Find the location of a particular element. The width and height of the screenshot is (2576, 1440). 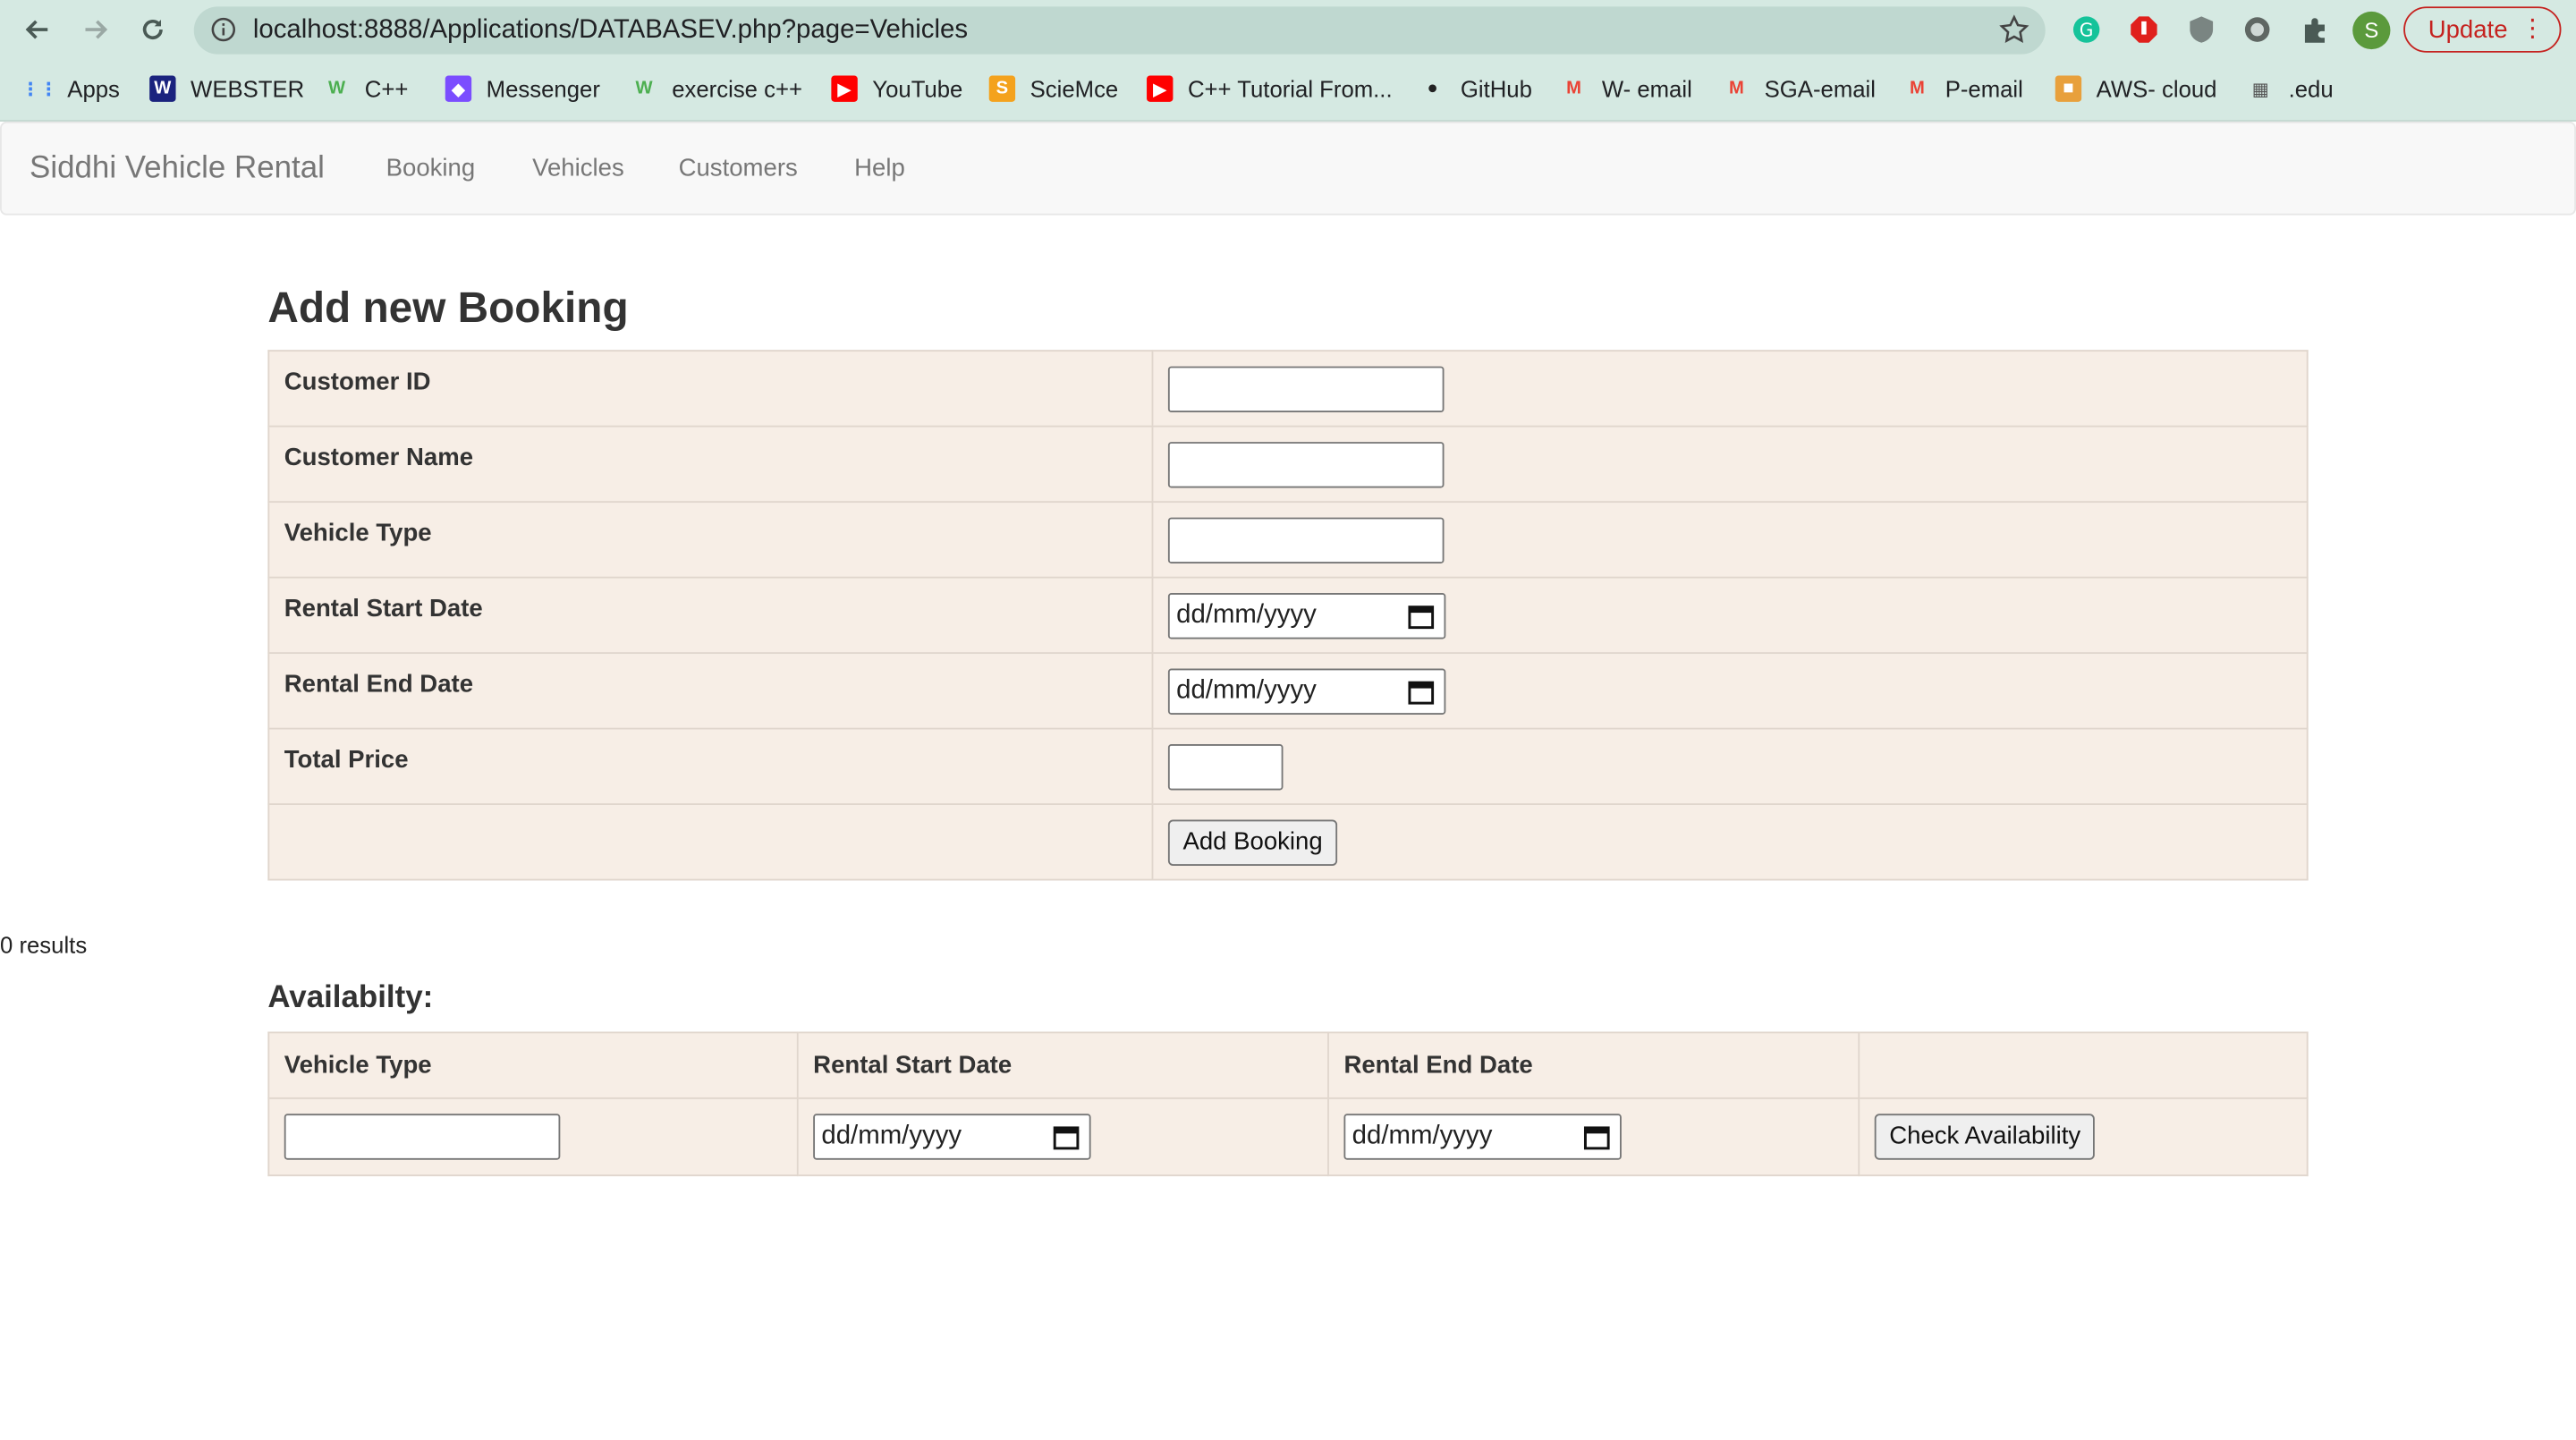

reload-icon is located at coordinates (153, 30).